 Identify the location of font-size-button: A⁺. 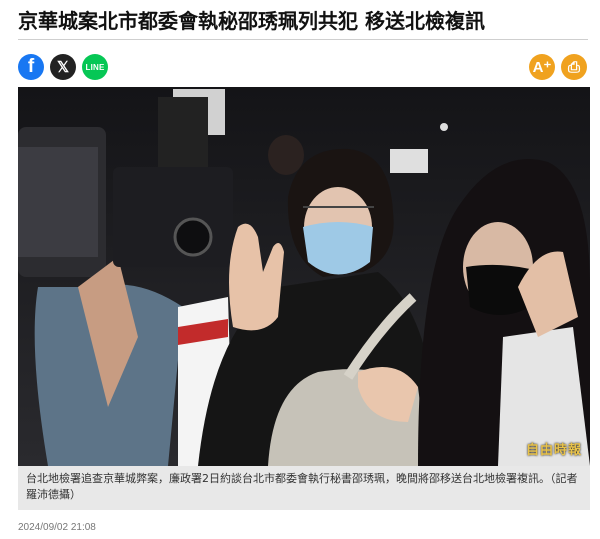
(542, 67).